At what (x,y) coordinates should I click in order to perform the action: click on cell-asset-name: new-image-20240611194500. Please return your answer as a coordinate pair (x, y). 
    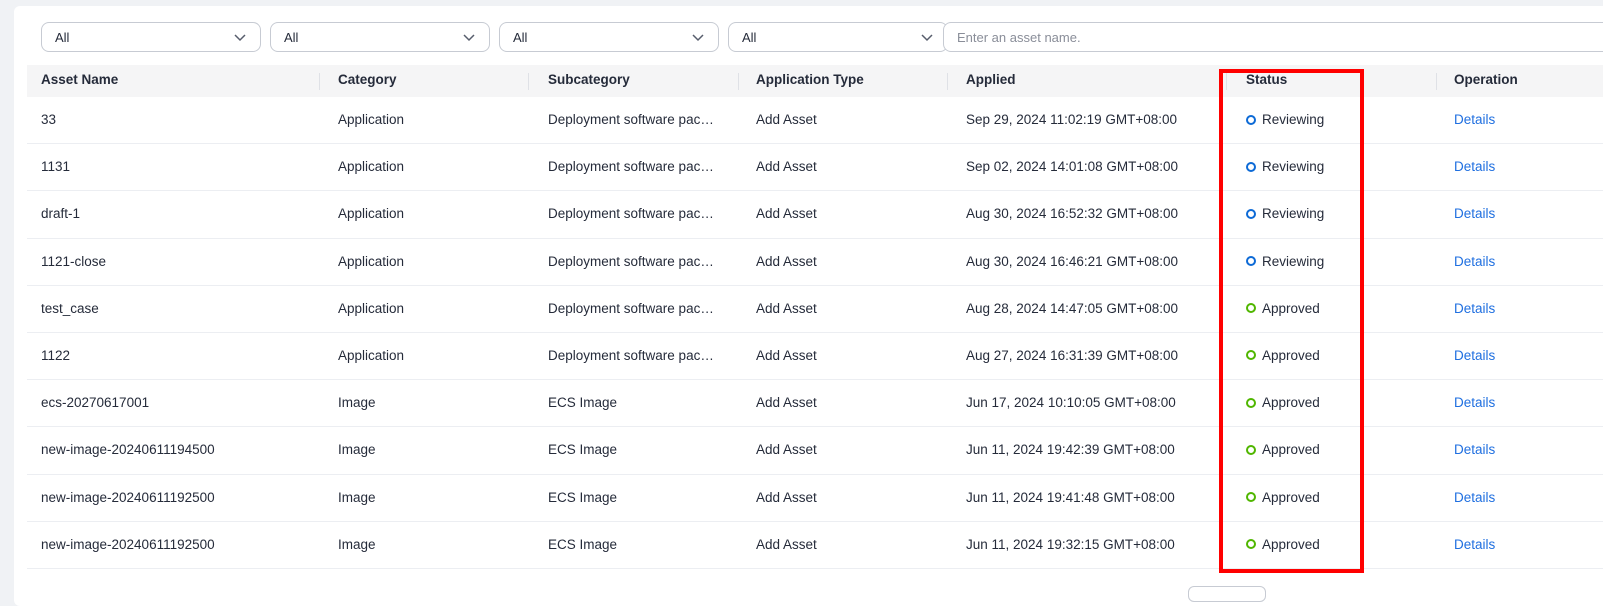
    Looking at the image, I should click on (128, 450).